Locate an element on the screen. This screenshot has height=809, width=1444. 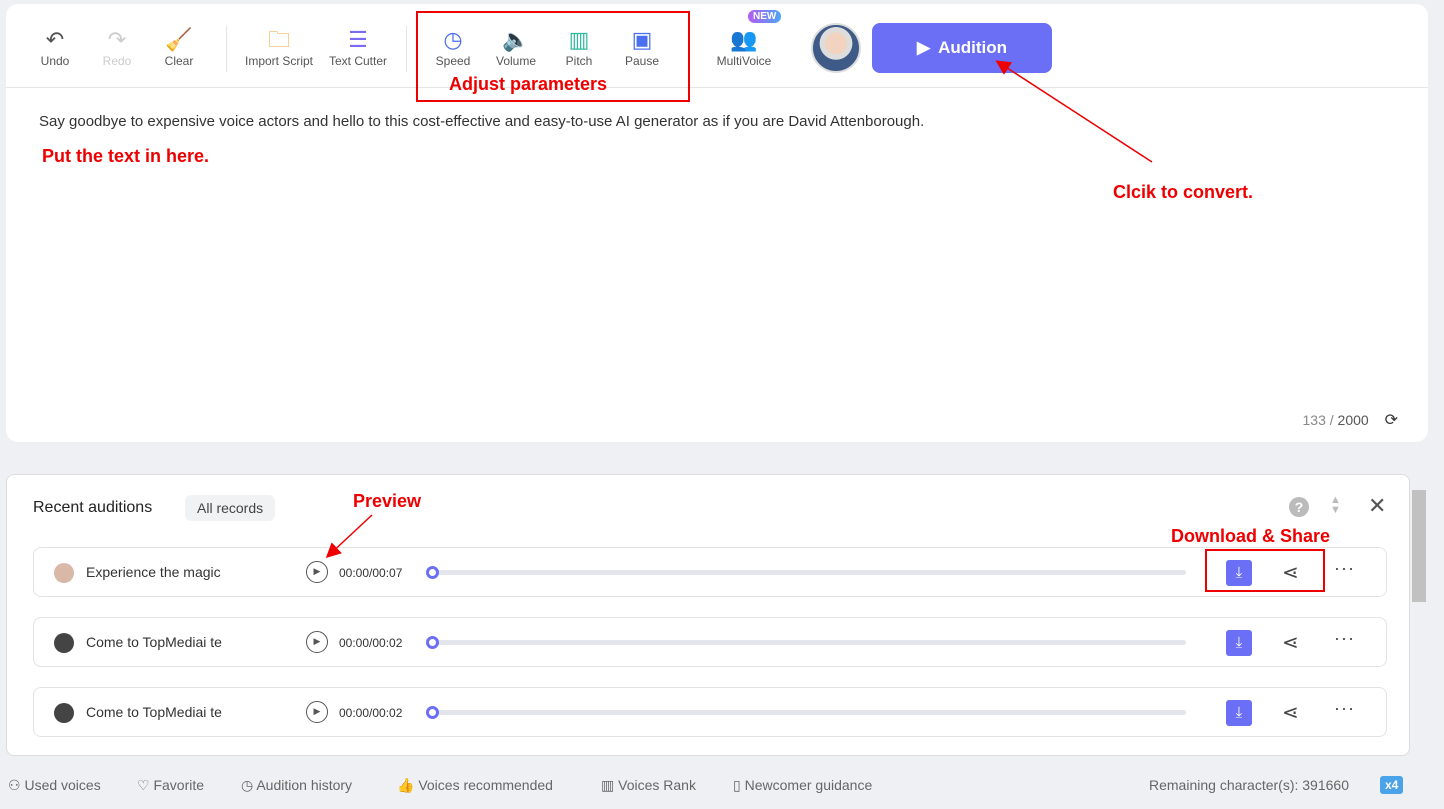
voices-recommended-link: 👍 Voices recommended is located at coordinates (475, 785).